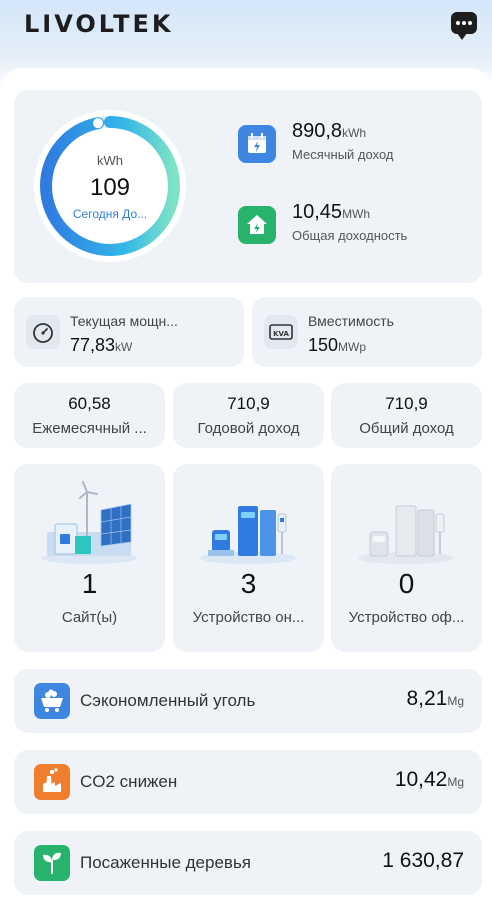 The width and height of the screenshot is (492, 906). What do you see at coordinates (350, 235) in the screenshot?
I see `total-label: Общая доходность` at bounding box center [350, 235].